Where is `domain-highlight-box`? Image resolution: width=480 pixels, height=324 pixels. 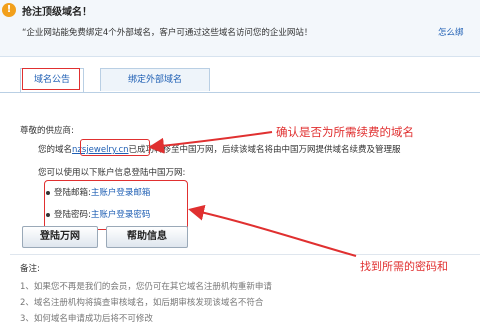
domain-highlight-box is located at coordinates (115, 147).